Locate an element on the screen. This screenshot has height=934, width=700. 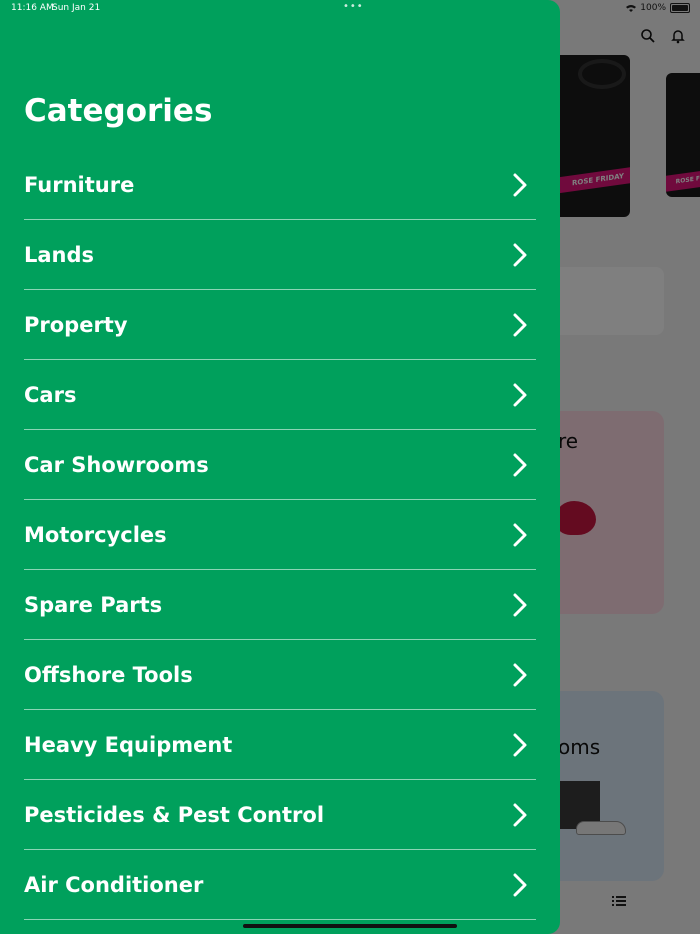
status-time: 11:16 AM is located at coordinates (32, 8).